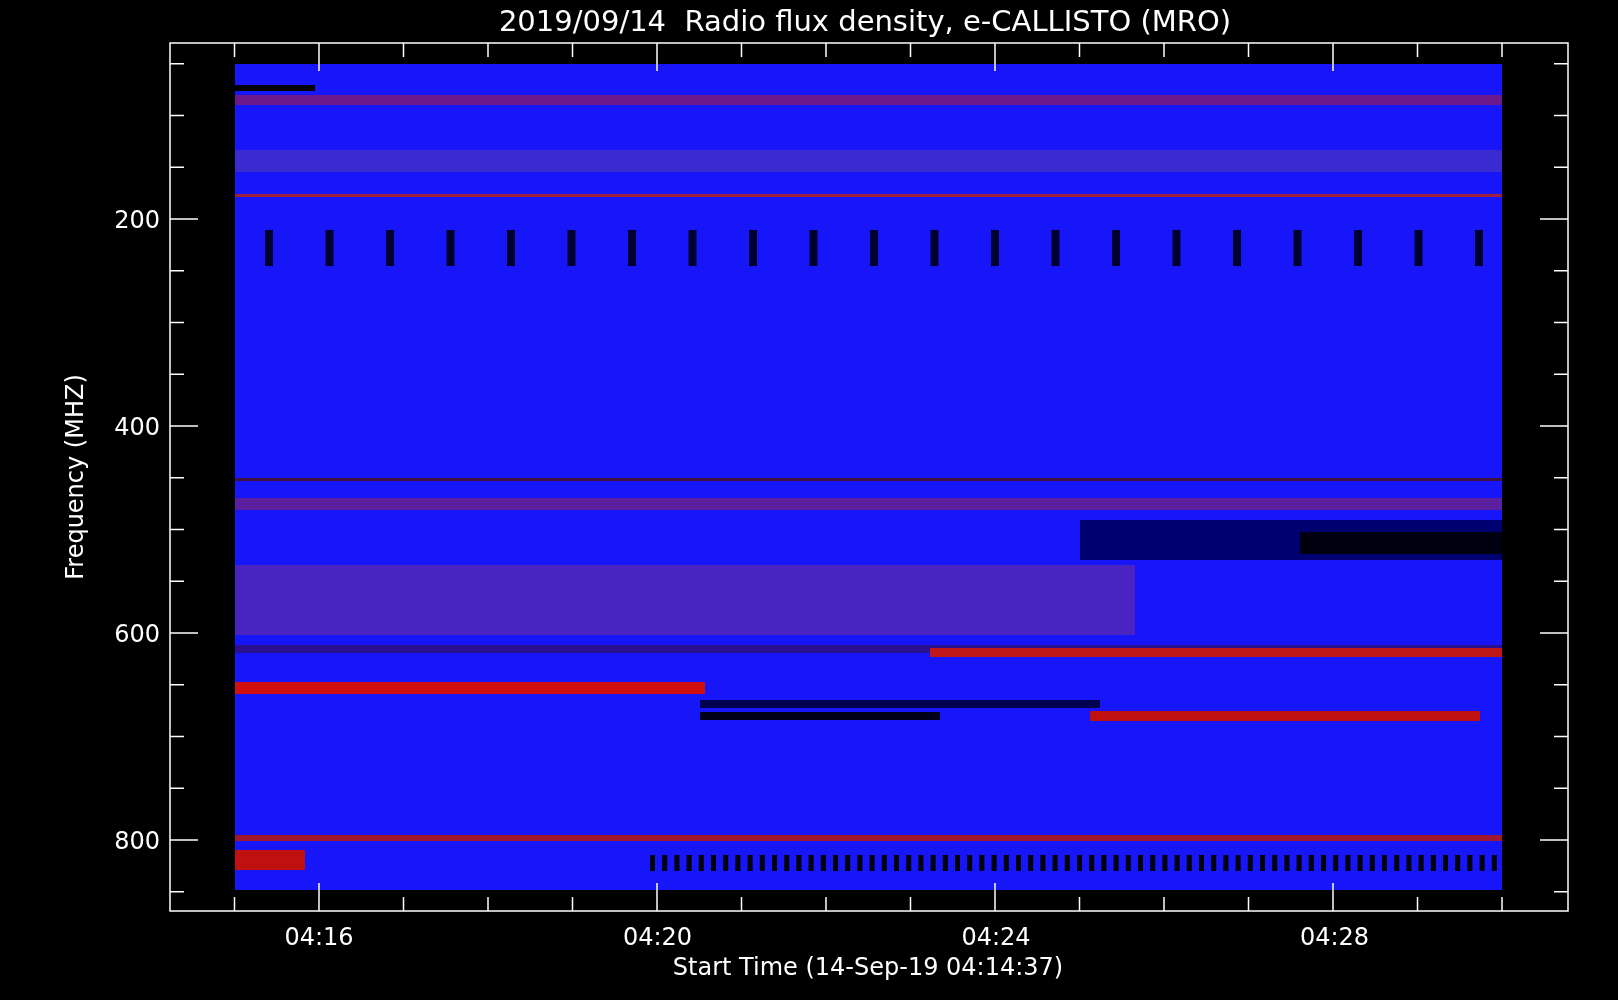  What do you see at coordinates (865, 21) in the screenshot?
I see `chart-title: 2019/09/14 Radio flux density, e-CALLISTO (MRO)` at bounding box center [865, 21].